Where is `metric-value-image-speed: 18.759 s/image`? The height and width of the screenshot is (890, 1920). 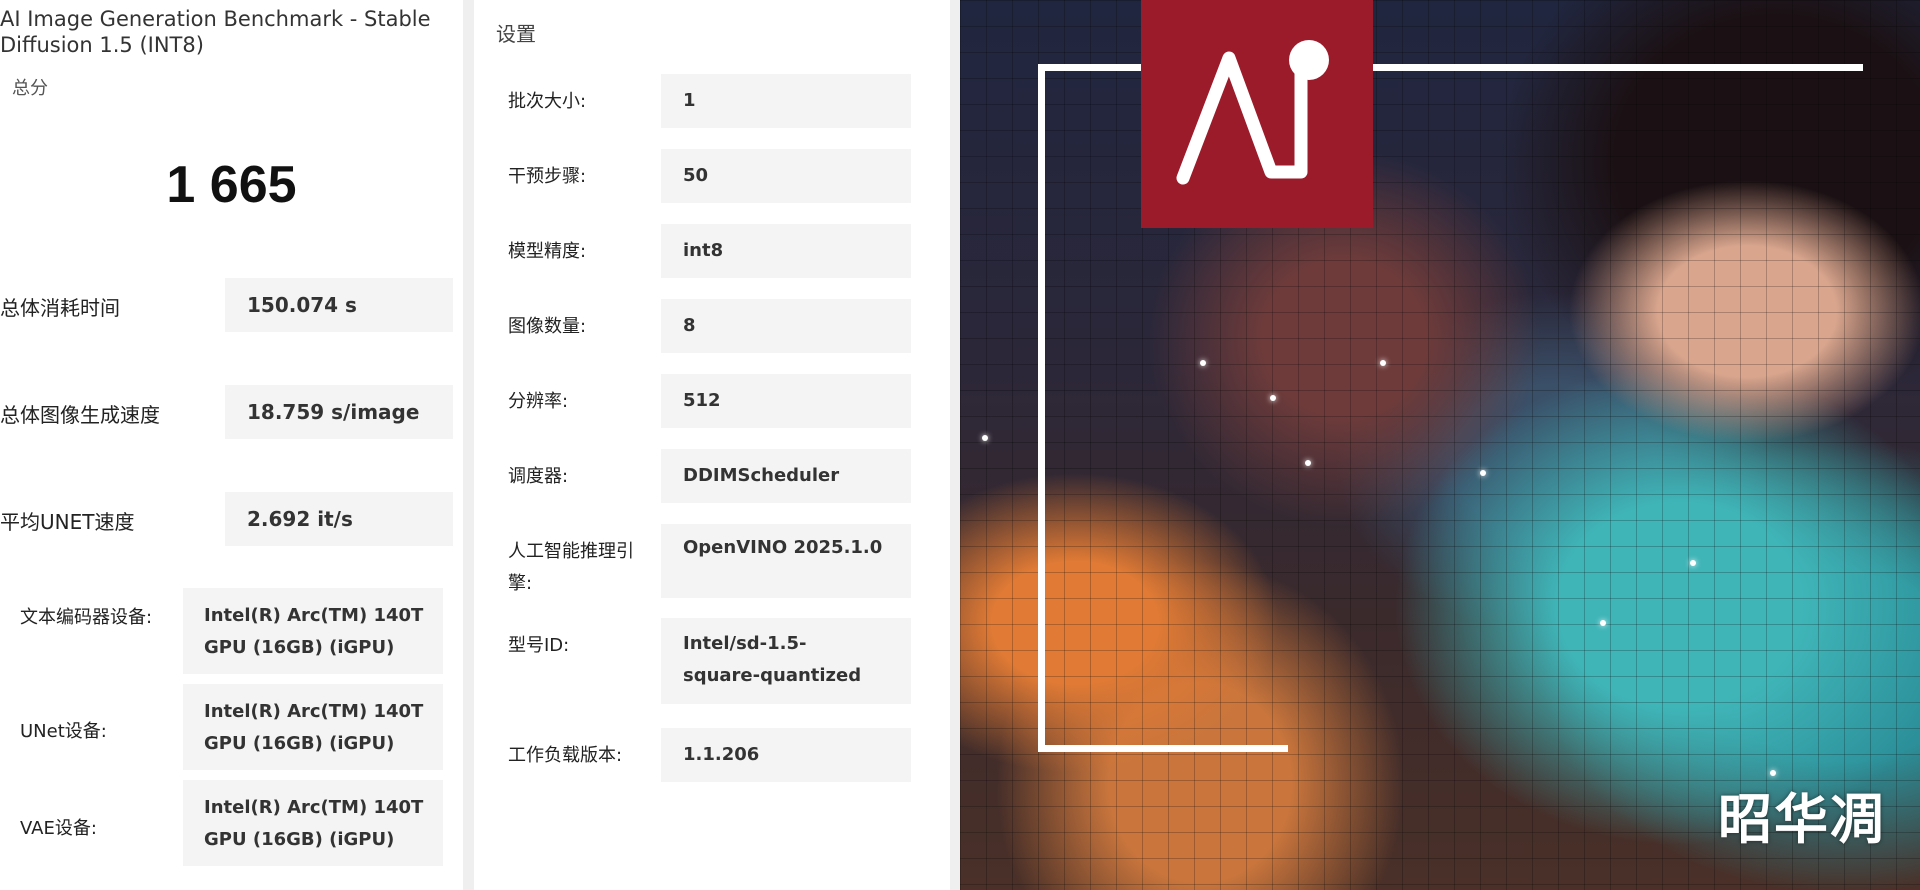 metric-value-image-speed: 18.759 s/image is located at coordinates (339, 412).